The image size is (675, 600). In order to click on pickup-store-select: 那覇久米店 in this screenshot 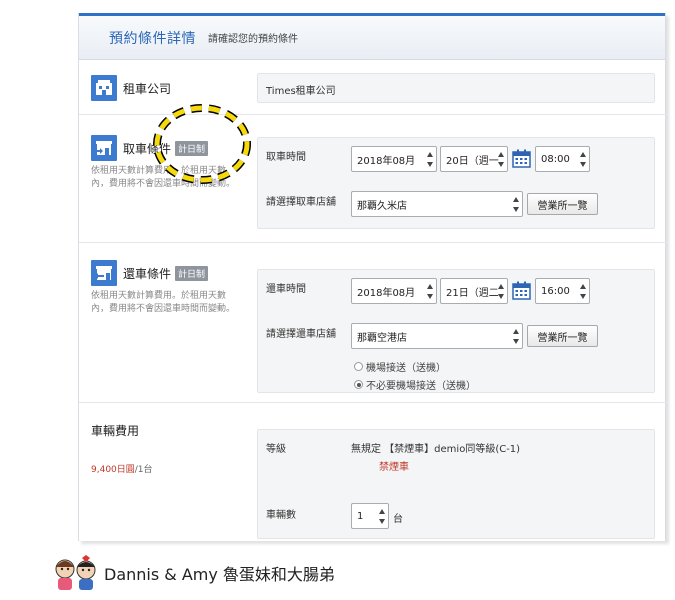, I will do `click(437, 204)`.